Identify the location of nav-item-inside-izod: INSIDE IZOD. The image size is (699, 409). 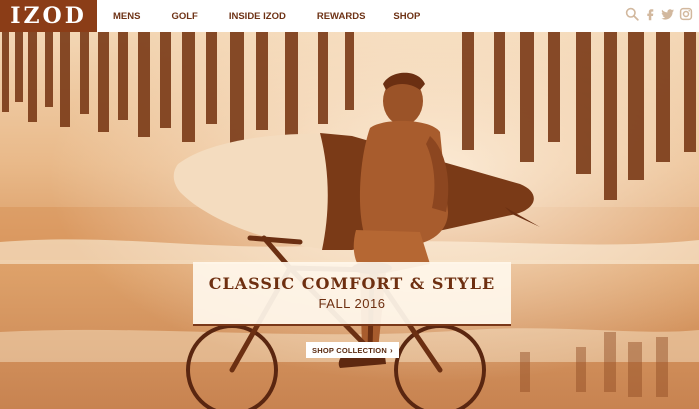
(257, 16).